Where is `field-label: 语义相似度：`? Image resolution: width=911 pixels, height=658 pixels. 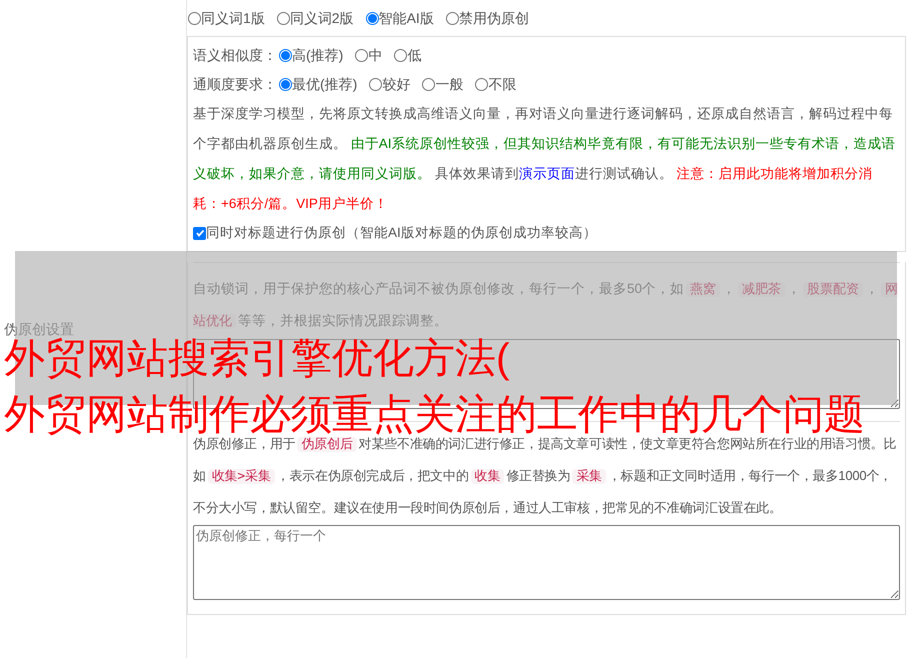 field-label: 语义相似度： is located at coordinates (235, 55).